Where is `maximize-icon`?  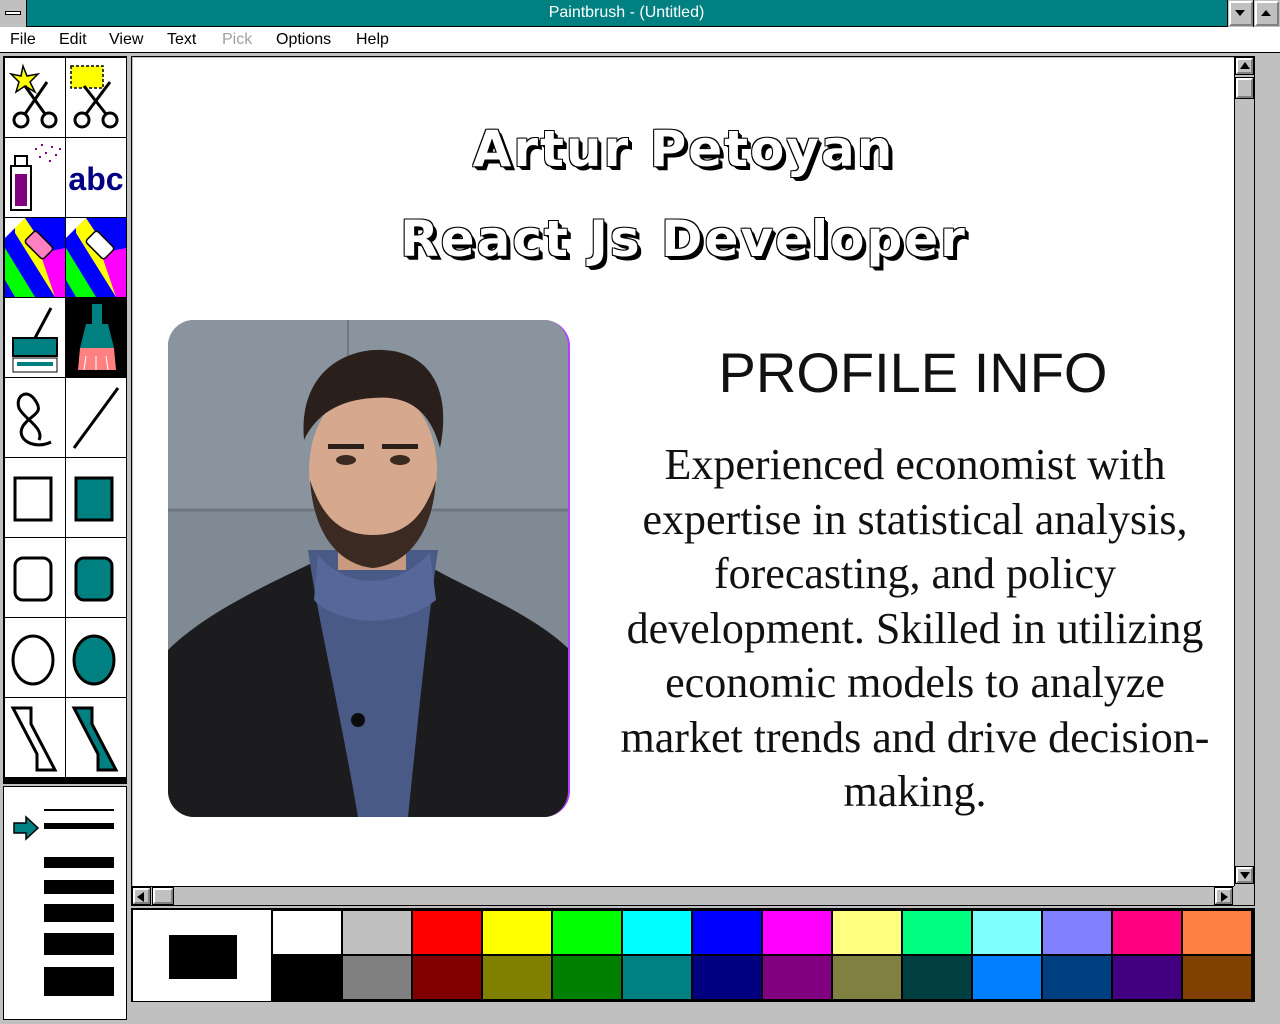
maximize-icon is located at coordinates (1266, 13).